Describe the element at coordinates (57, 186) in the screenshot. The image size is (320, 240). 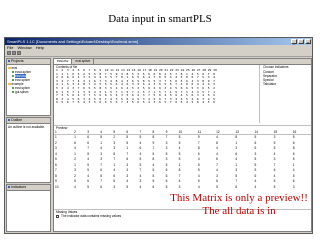
I see `table-cell: 10` at that location.